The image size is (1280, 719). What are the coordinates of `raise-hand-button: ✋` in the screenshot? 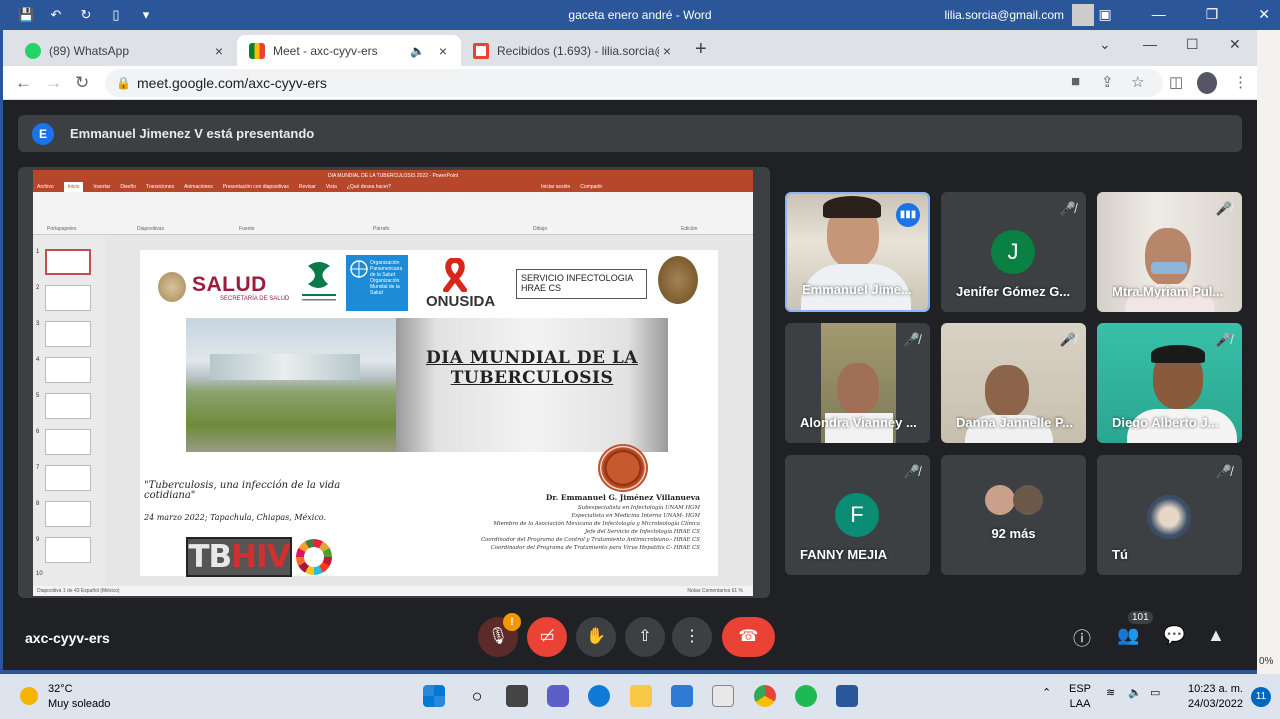 It's located at (596, 637).